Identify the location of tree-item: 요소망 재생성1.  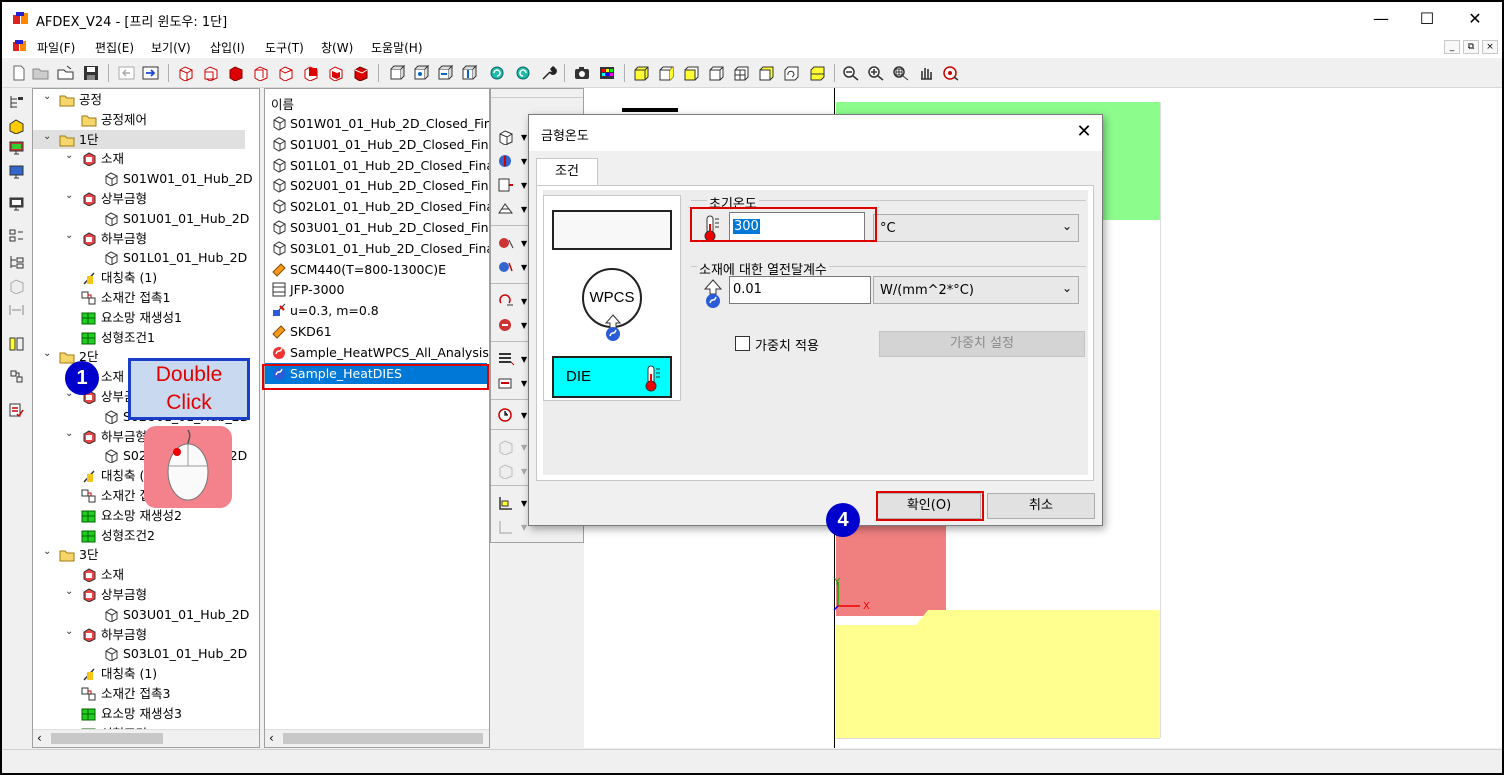
(131, 317).